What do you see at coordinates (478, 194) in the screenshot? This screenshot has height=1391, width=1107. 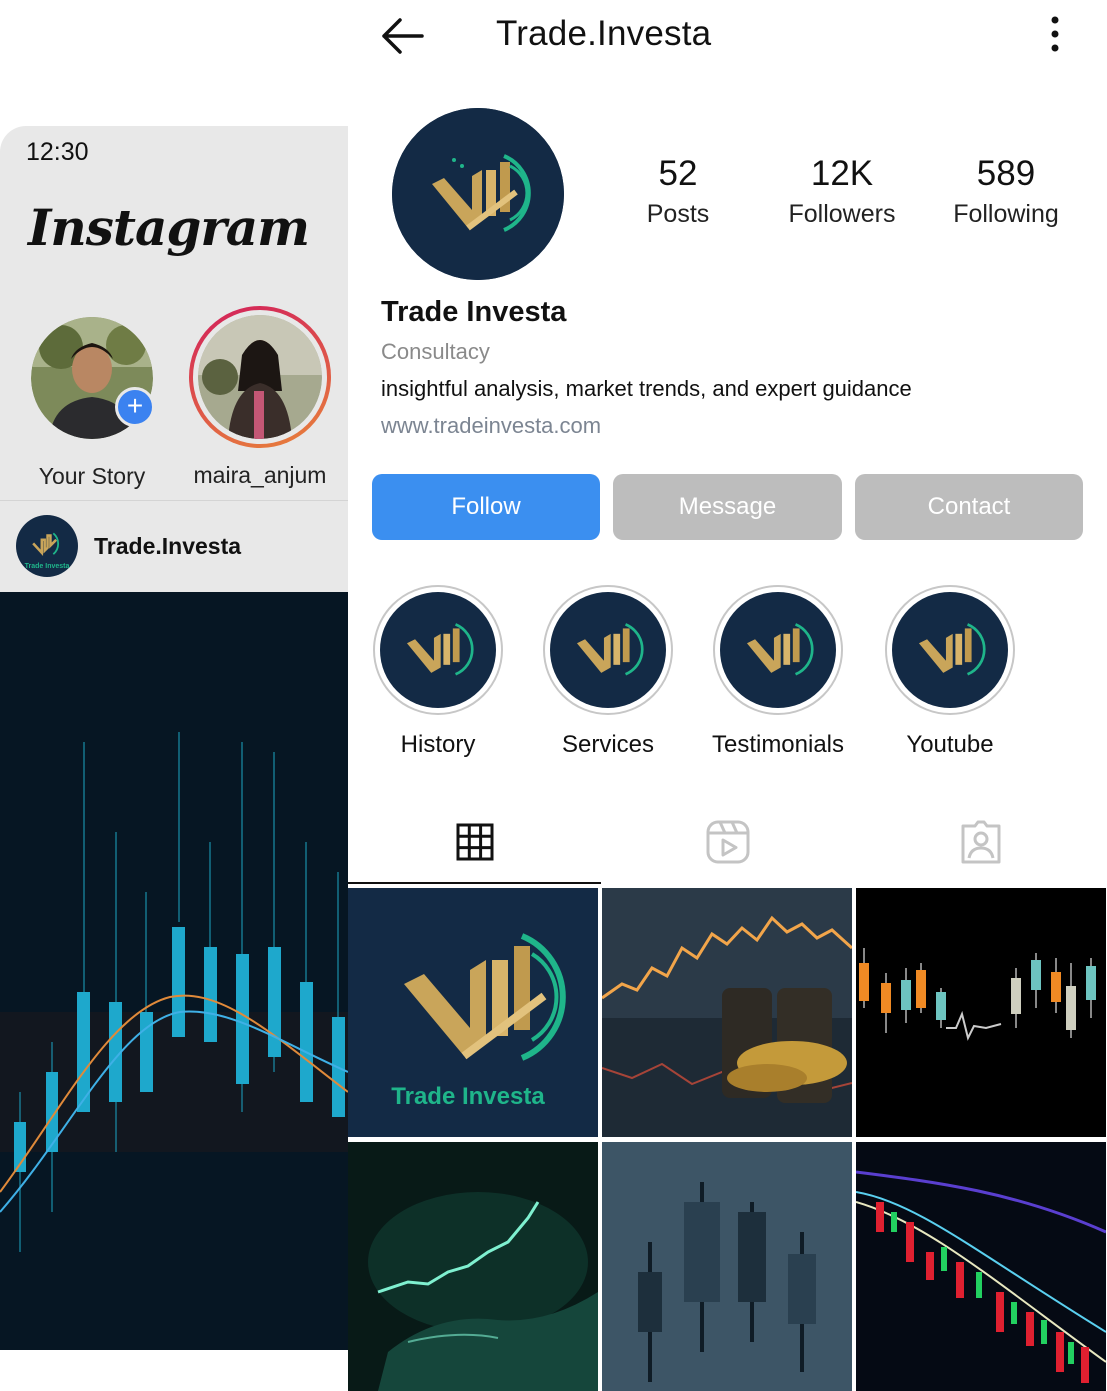 I see `profile-avatar` at bounding box center [478, 194].